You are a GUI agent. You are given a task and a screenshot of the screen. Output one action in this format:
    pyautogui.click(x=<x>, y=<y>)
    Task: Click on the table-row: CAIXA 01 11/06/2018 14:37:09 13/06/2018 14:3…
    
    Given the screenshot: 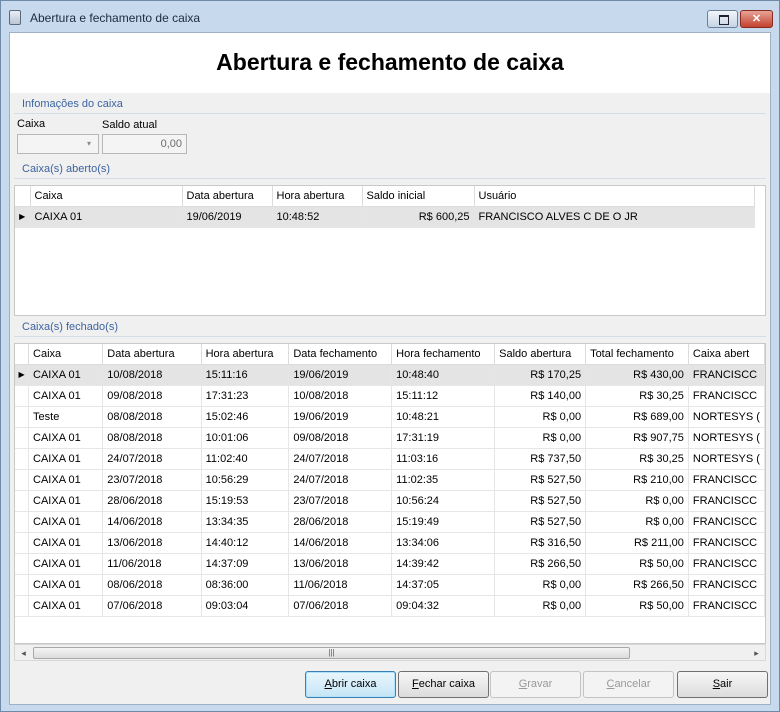 What is the action you would take?
    pyautogui.click(x=390, y=564)
    